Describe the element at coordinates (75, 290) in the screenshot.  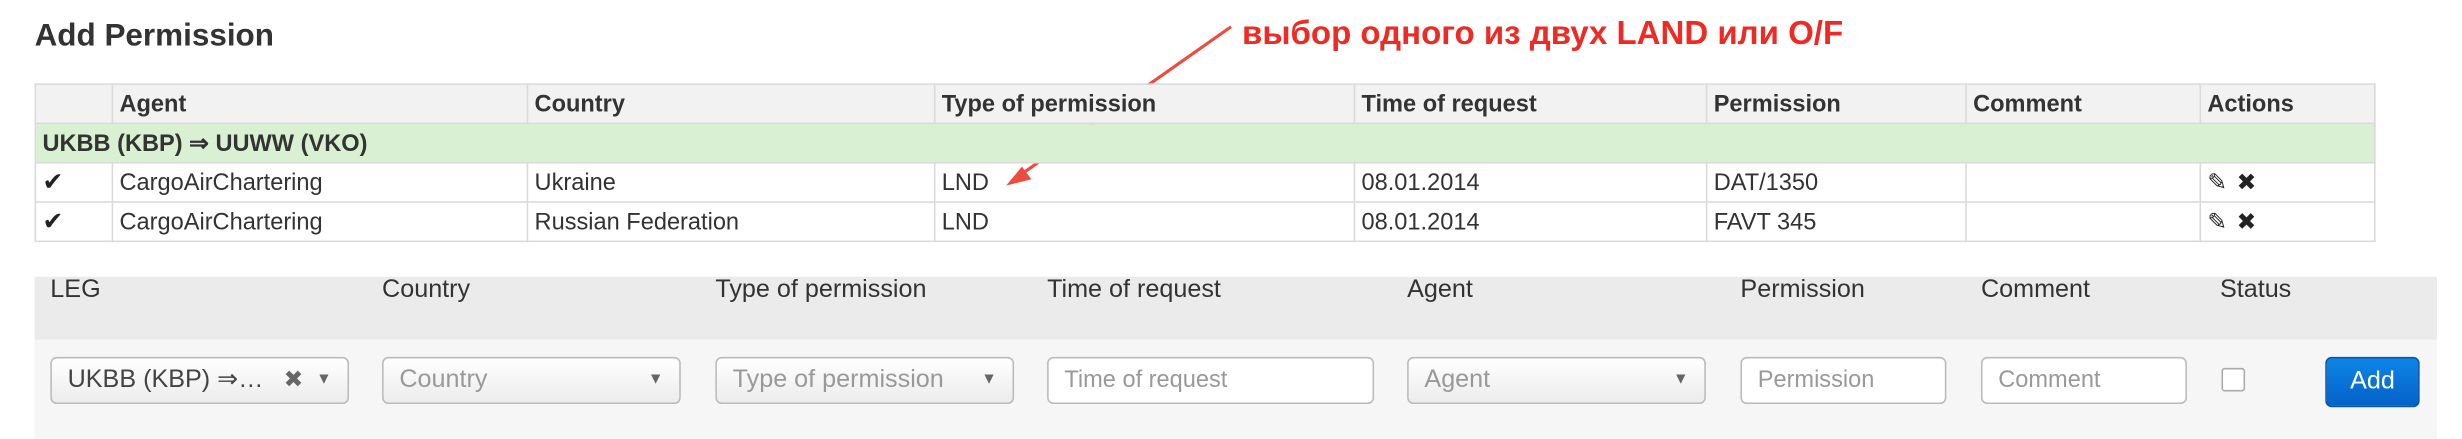
I see `form-header-leg: LEG` at that location.